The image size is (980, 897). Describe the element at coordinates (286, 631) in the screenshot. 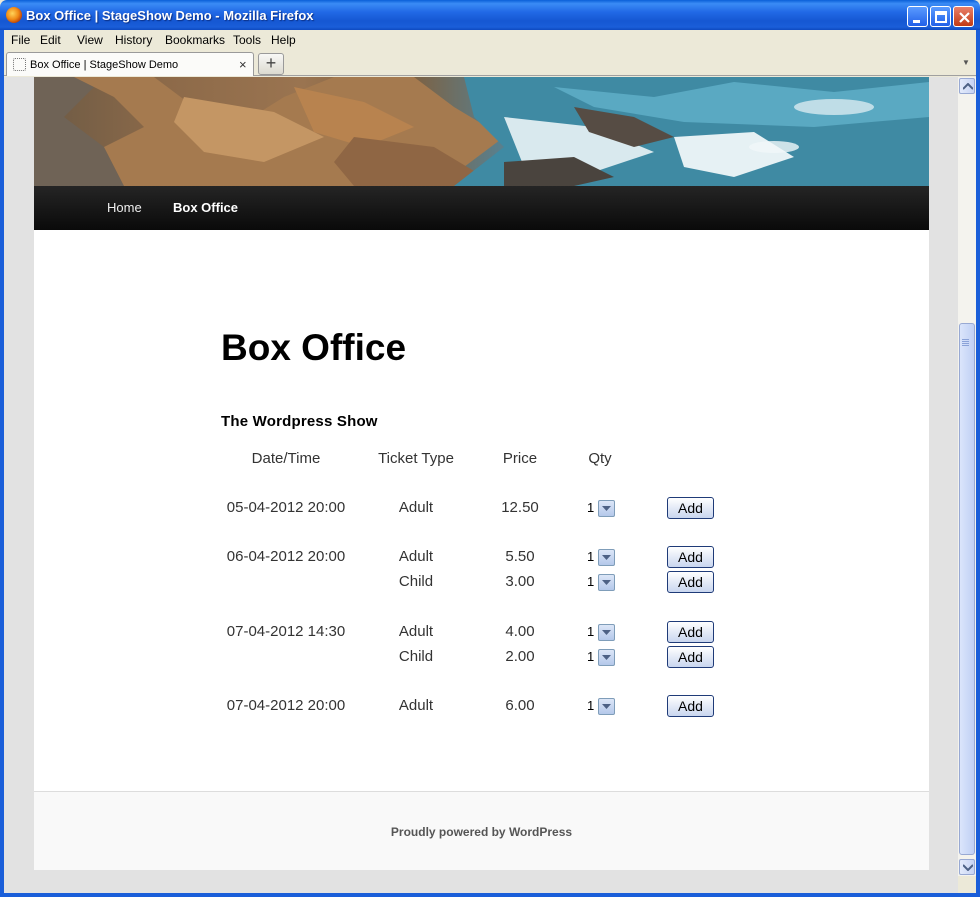

I see `row-datetime: 07-04-2012 14:30` at that location.